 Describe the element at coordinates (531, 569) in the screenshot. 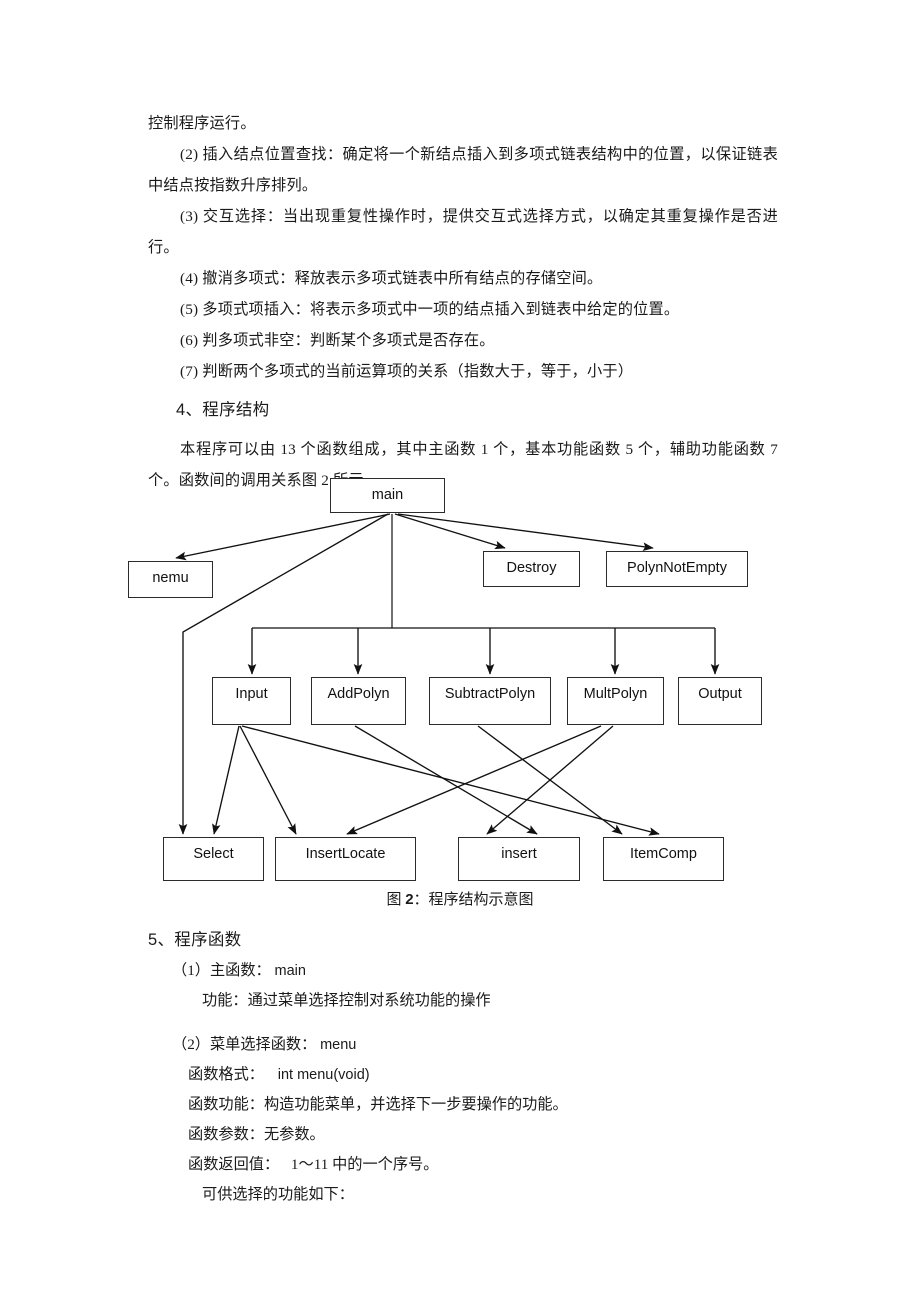

I see `diagram-node-destroy: Destroy` at that location.